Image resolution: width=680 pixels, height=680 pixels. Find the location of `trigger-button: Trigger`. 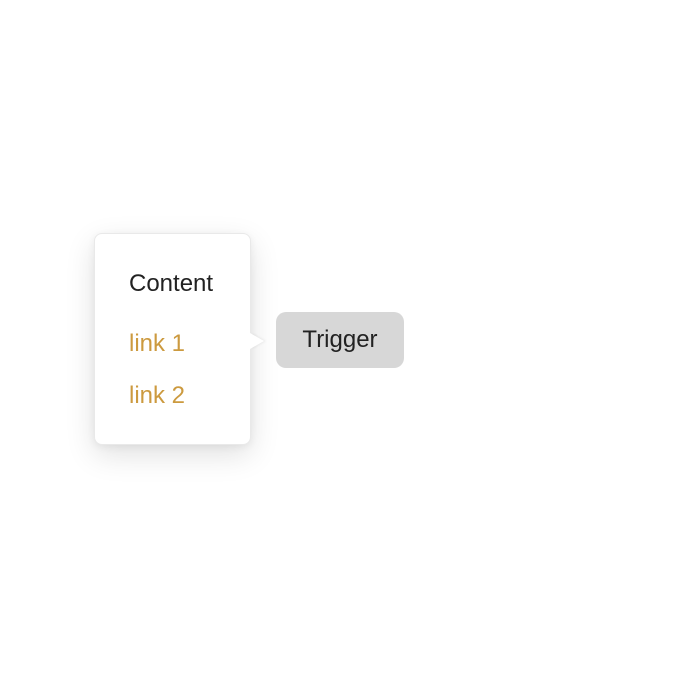

trigger-button: Trigger is located at coordinates (340, 340).